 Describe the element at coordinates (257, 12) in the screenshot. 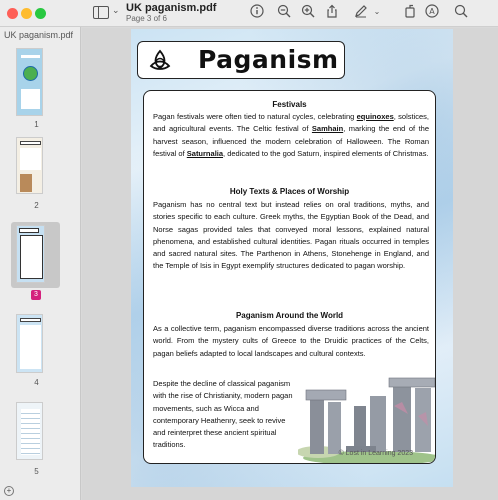

I see `info-icon` at that location.